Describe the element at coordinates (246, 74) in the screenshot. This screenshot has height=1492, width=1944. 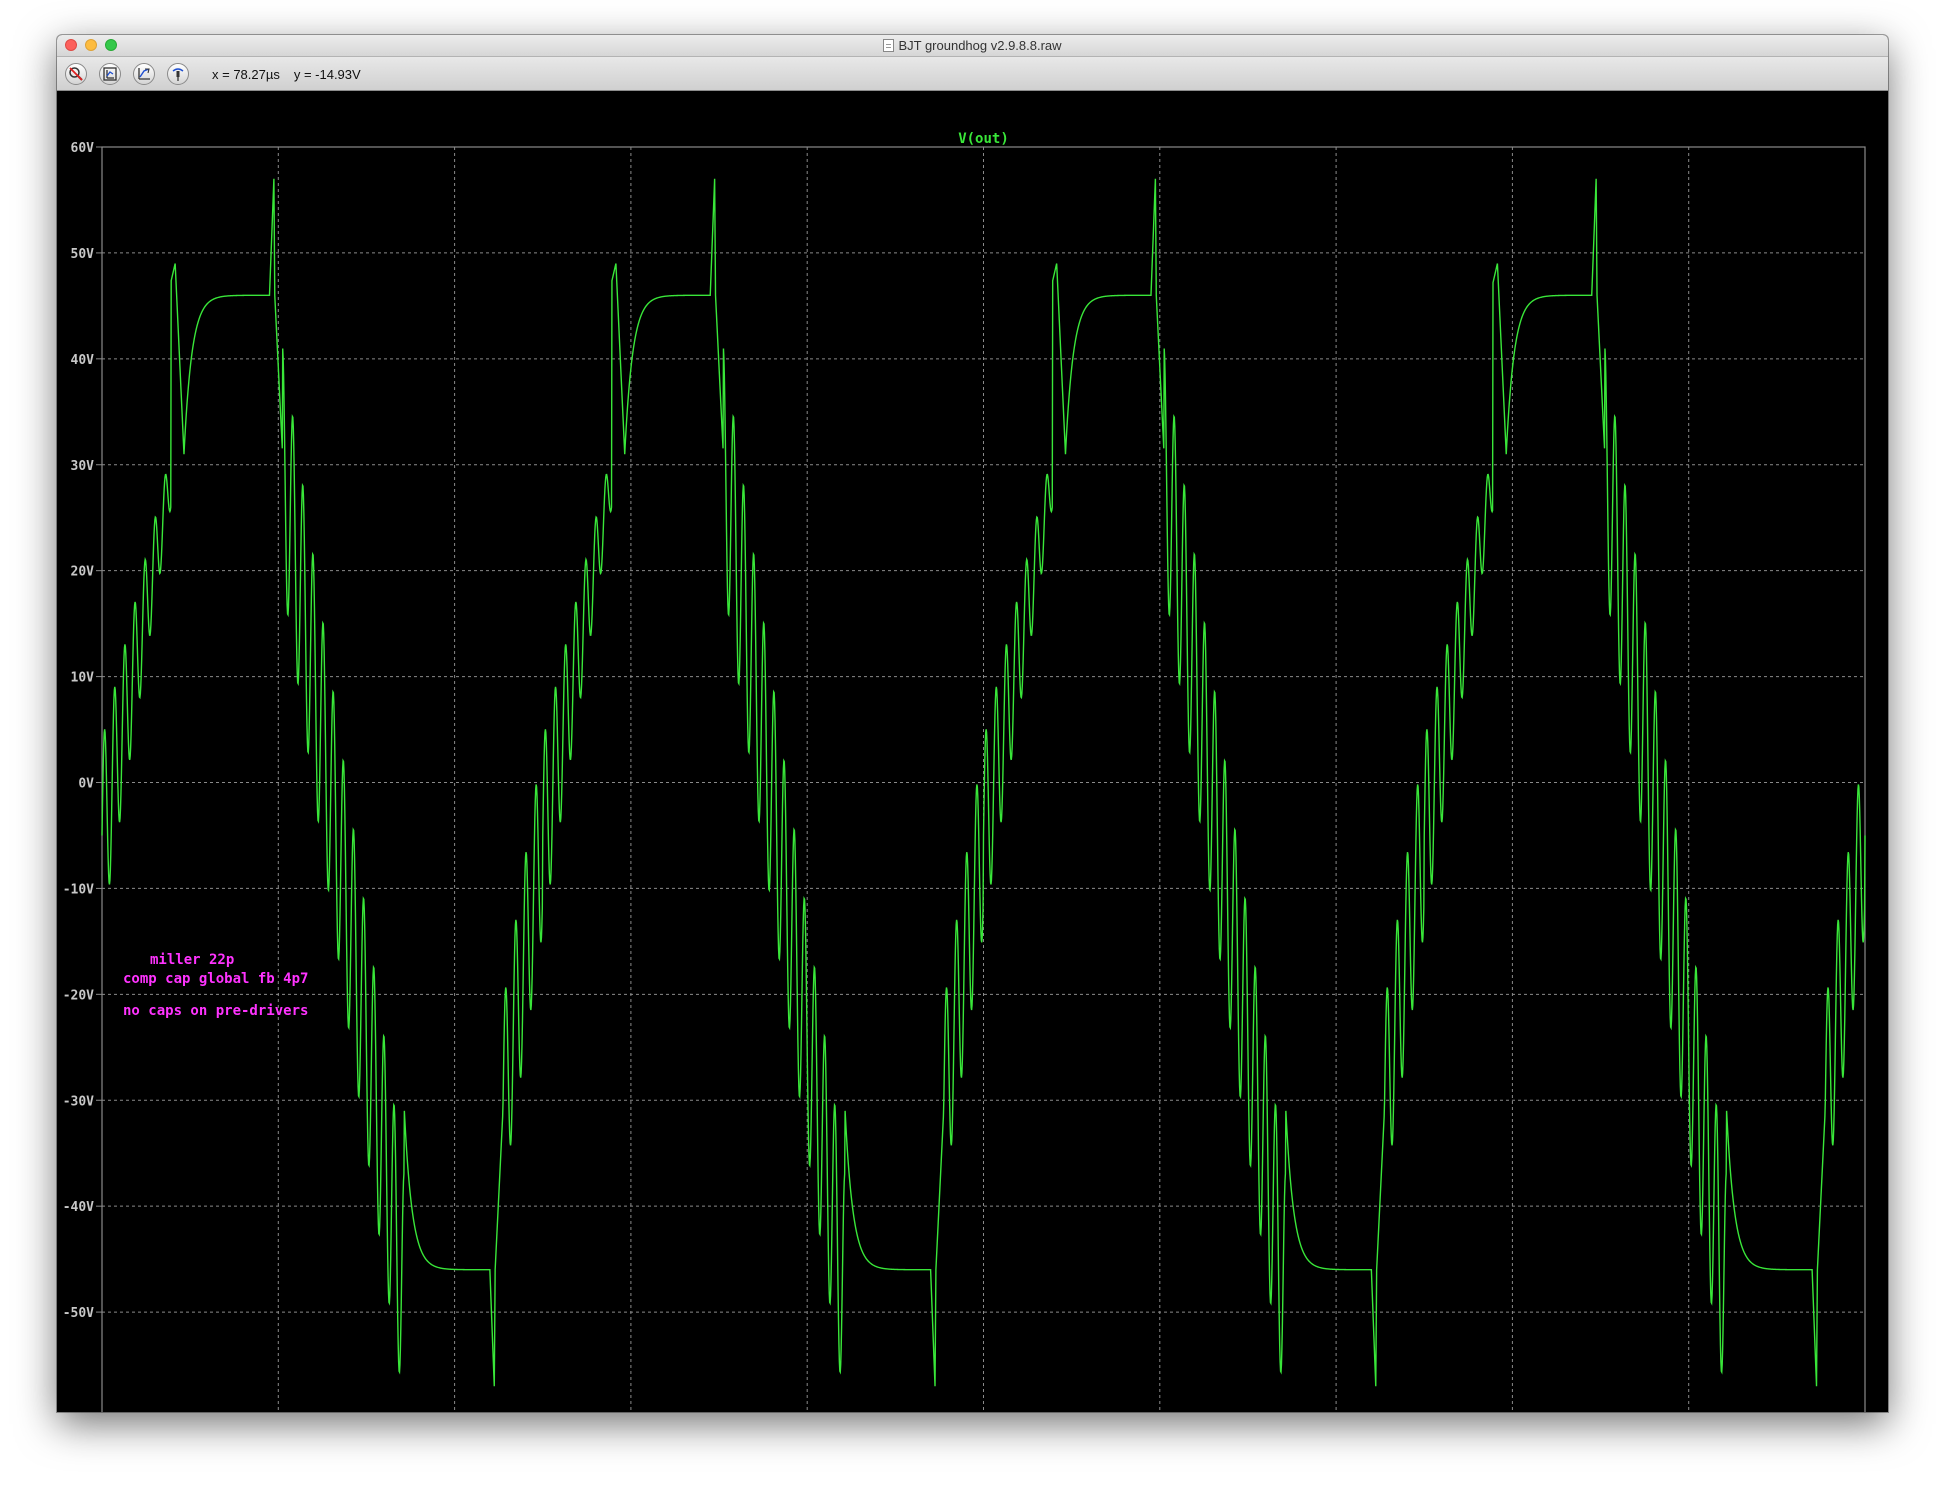
I see `cursor-x-readout: x = 78.27µs` at that location.